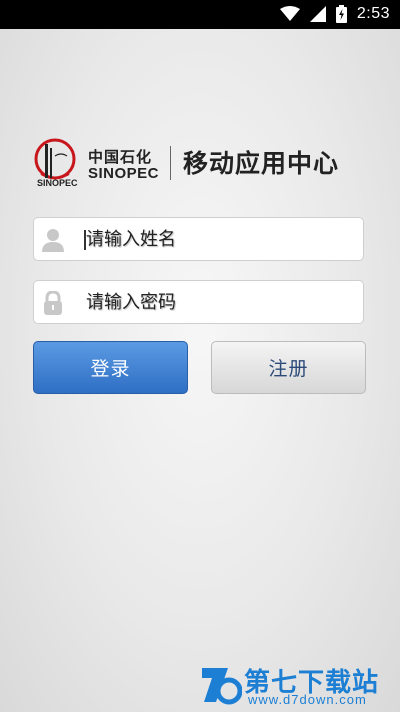 The height and width of the screenshot is (712, 400). What do you see at coordinates (221, 302) in the screenshot?
I see `password-input` at bounding box center [221, 302].